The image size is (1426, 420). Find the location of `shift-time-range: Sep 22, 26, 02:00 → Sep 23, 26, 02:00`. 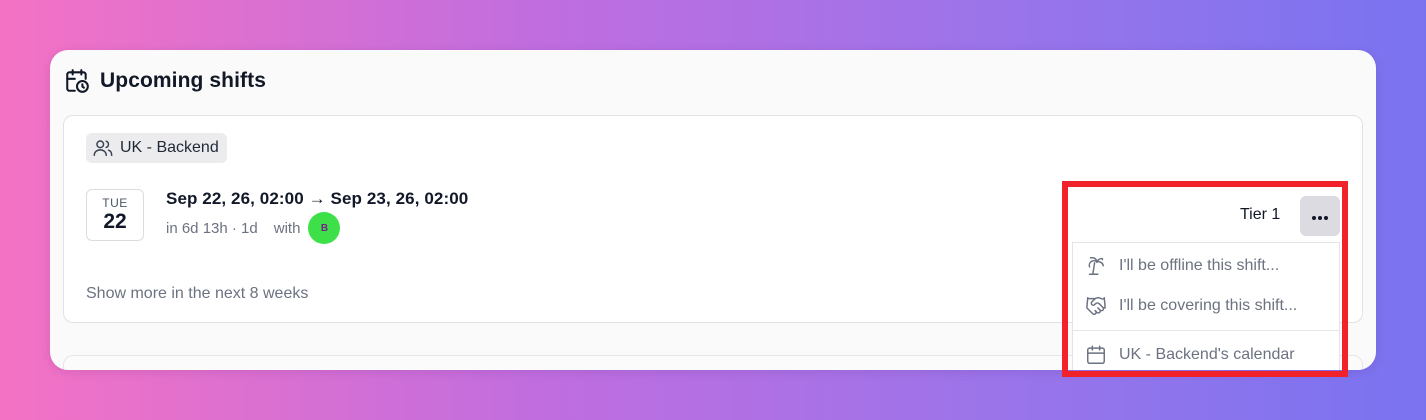

shift-time-range: Sep 22, 26, 02:00 → Sep 23, 26, 02:00 is located at coordinates (317, 198).